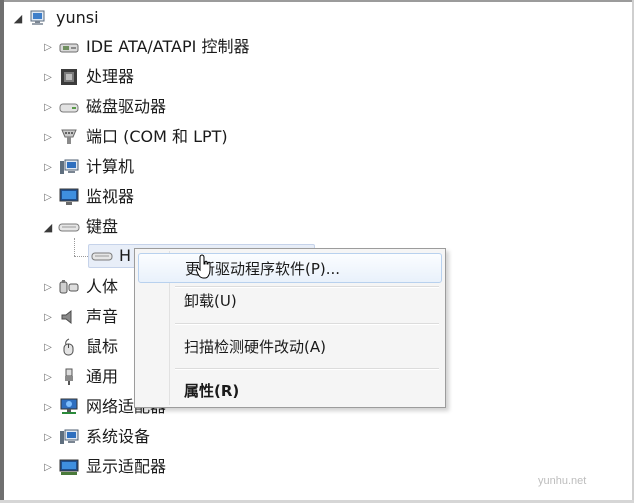  What do you see at coordinates (69, 137) in the screenshot?
I see `port-icon` at bounding box center [69, 137].